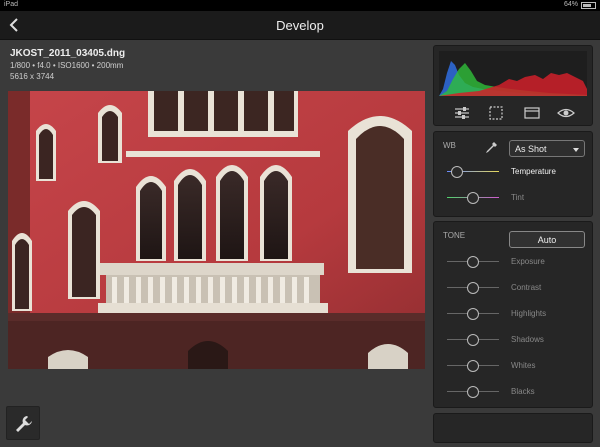 This screenshot has width=600, height=447. I want to click on carrier-label: iPad, so click(11, 4).